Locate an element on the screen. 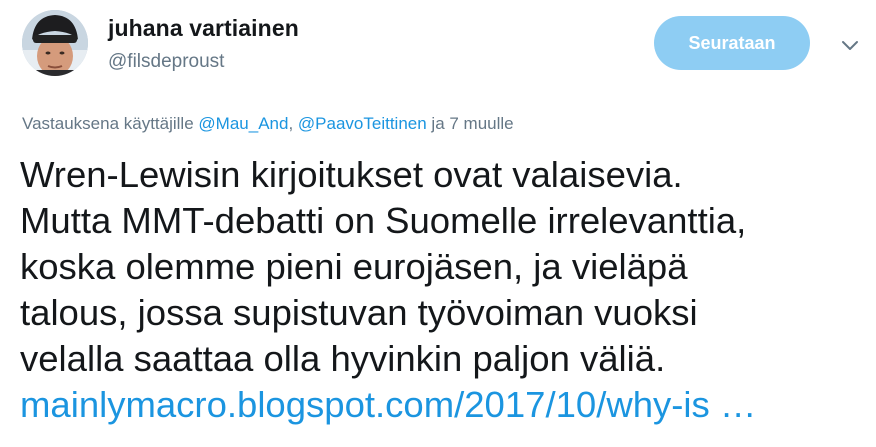 The height and width of the screenshot is (447, 876). avatar is located at coordinates (55, 43).